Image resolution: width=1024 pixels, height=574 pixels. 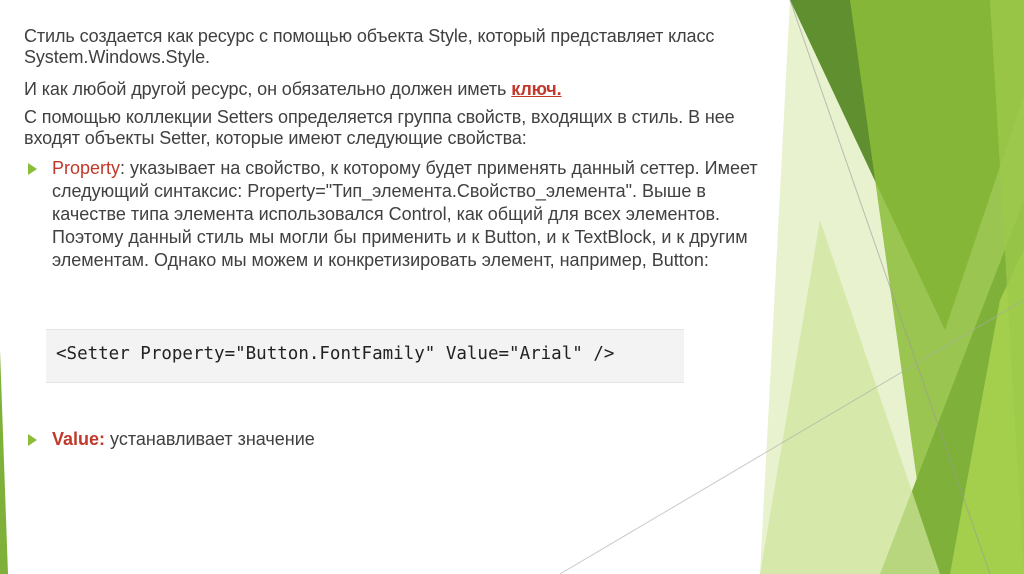 I want to click on bullet-value: Value: устанавливает значение, so click(x=388, y=439).